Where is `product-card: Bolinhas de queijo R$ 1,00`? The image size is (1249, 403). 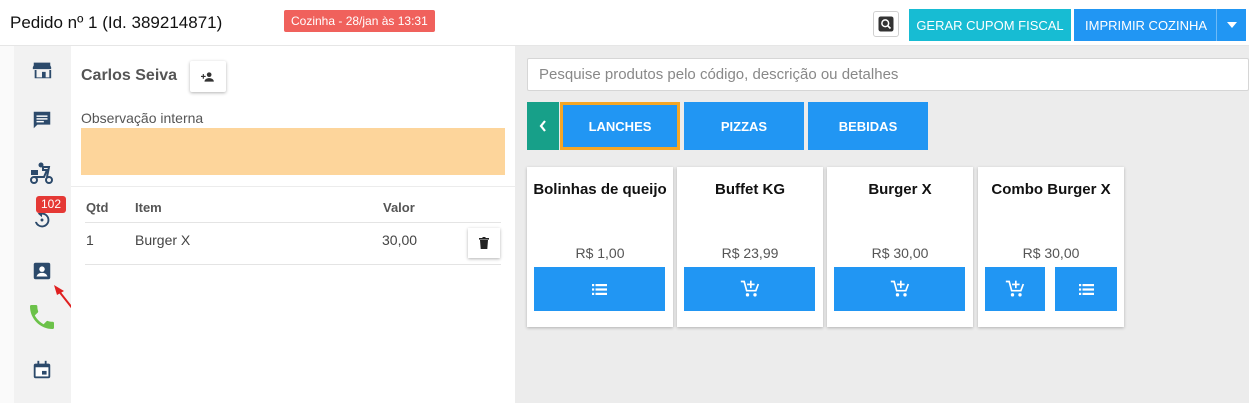
product-card: Bolinhas de queijo R$ 1,00 is located at coordinates (600, 247).